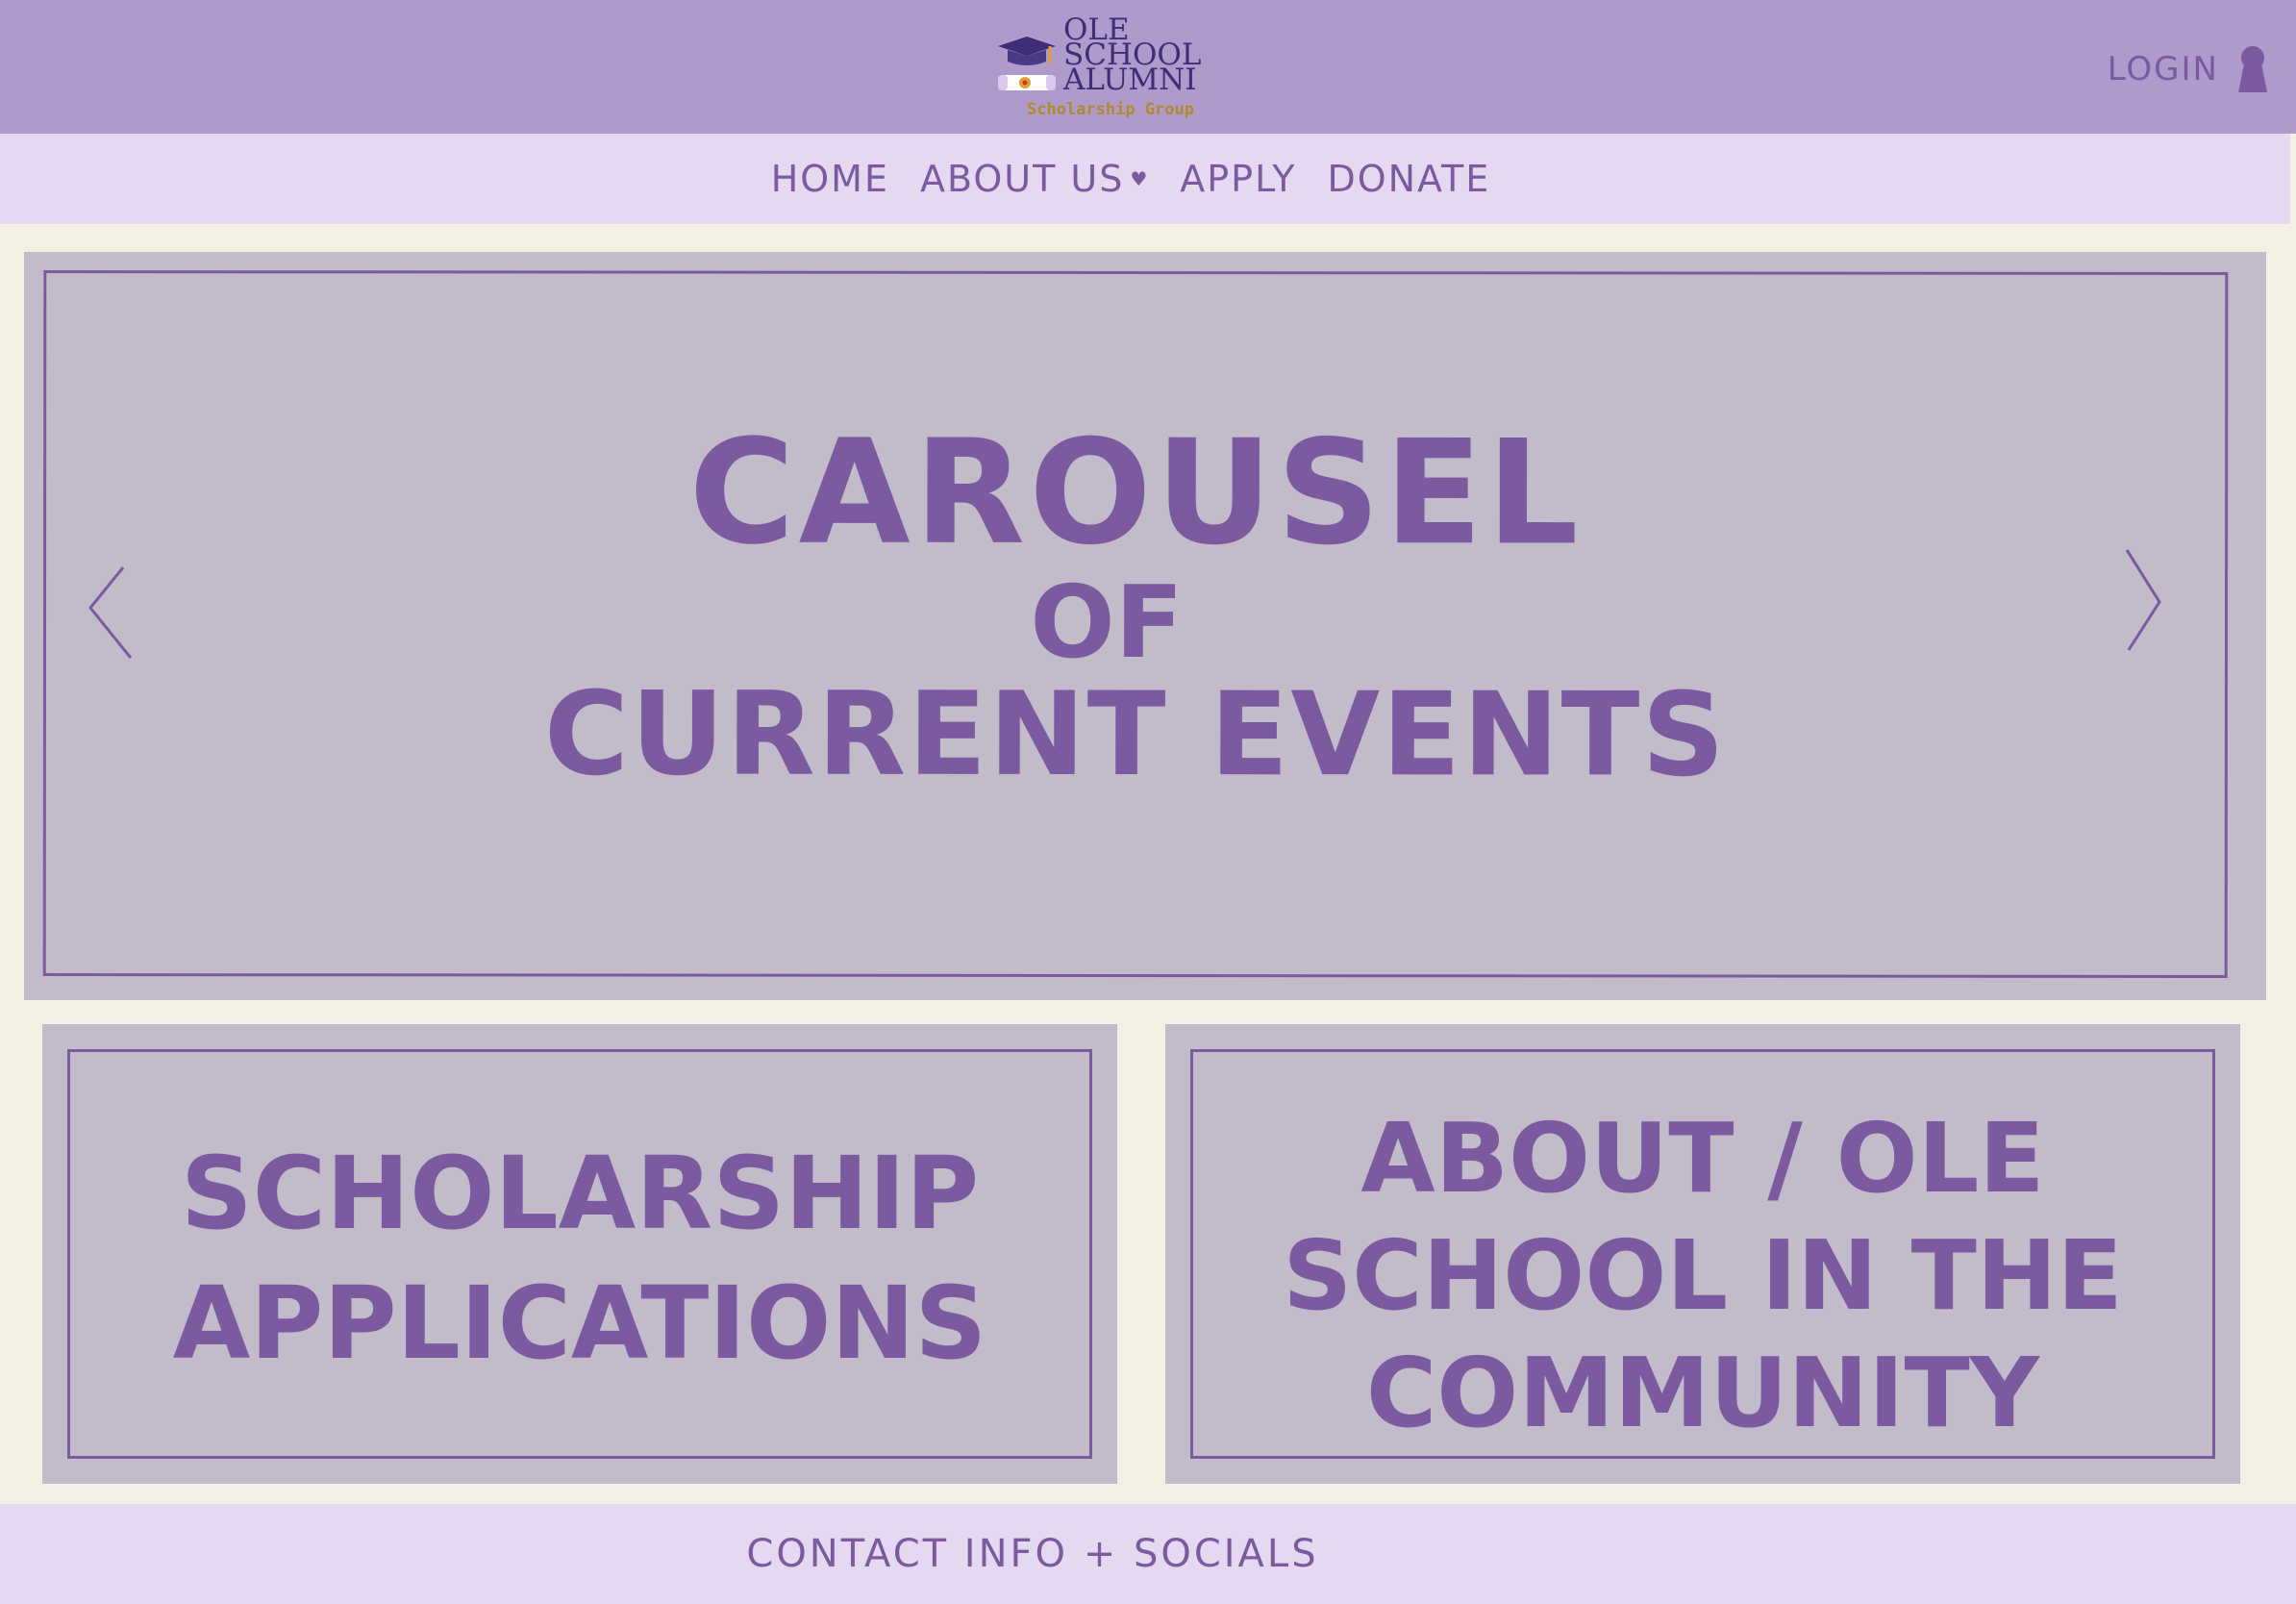  Describe the element at coordinates (2252, 69) in the screenshot. I see `keyhole-icon` at that location.